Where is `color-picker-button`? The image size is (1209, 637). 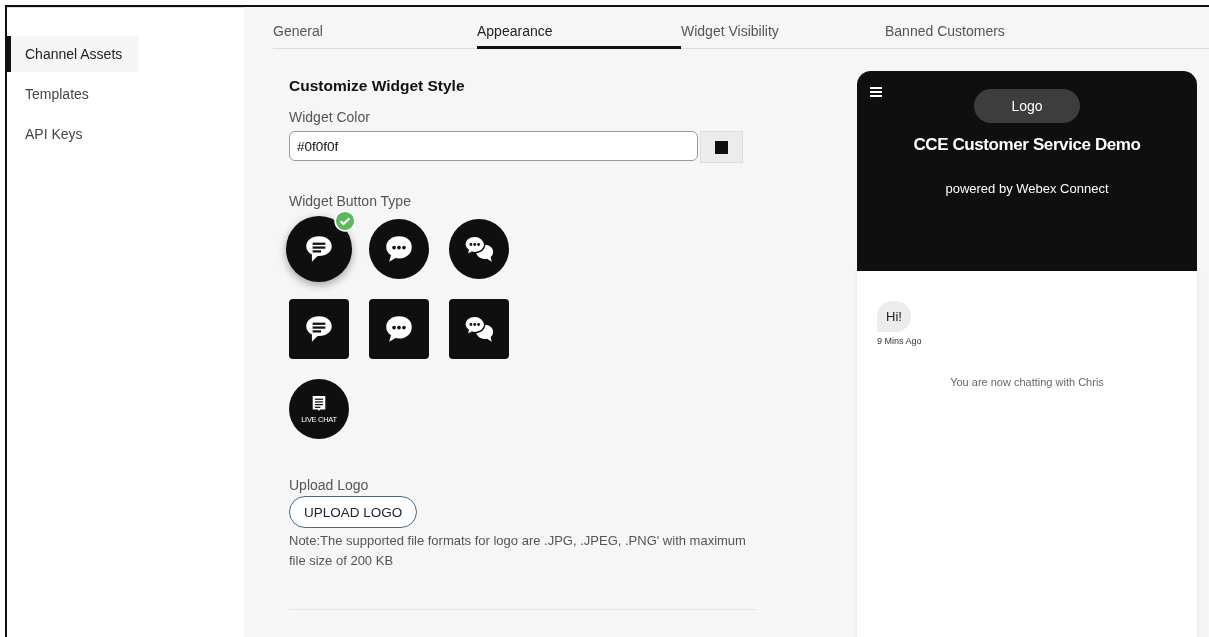 color-picker-button is located at coordinates (721, 147).